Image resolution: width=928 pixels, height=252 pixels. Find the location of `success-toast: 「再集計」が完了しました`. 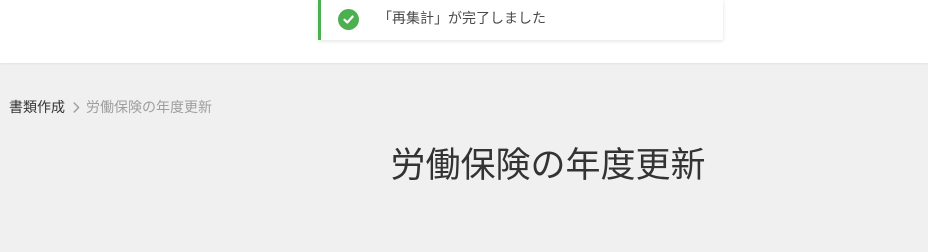

success-toast: 「再集計」が完了しました is located at coordinates (520, 20).